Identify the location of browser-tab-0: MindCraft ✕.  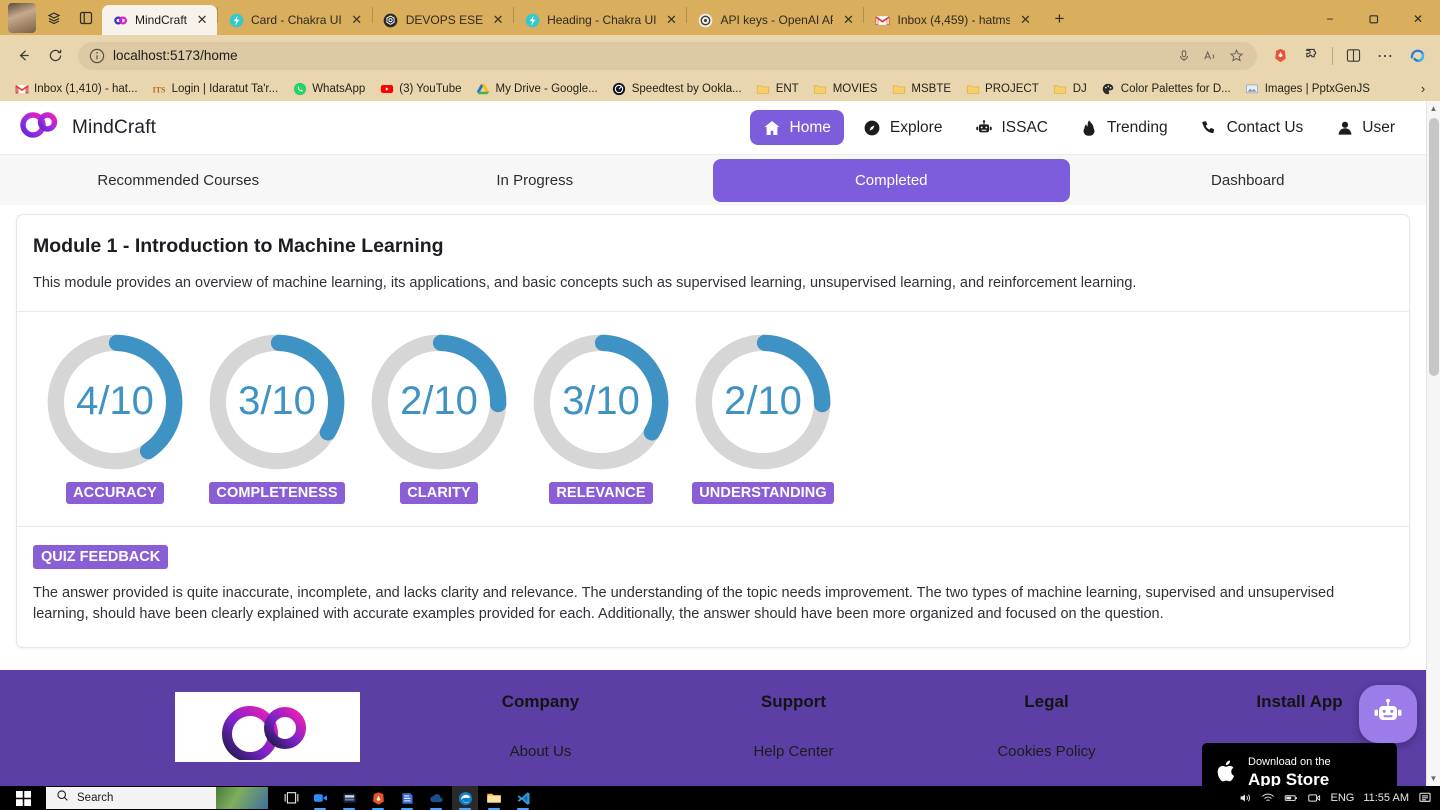
(160, 20).